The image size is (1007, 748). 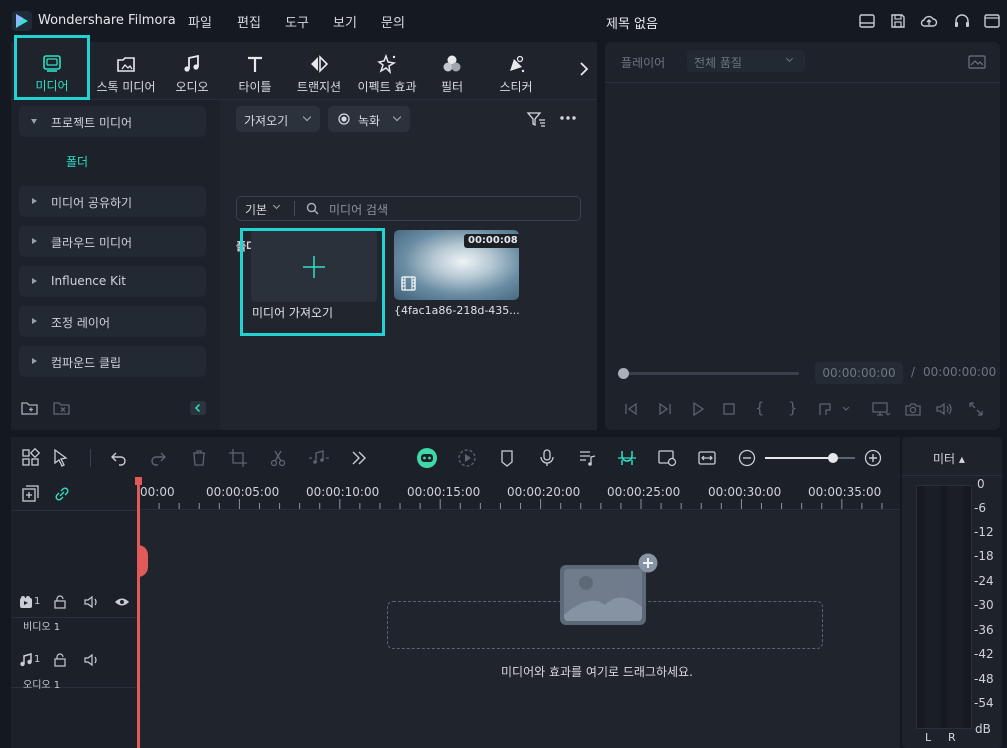 I want to click on headset-icon, so click(x=962, y=21).